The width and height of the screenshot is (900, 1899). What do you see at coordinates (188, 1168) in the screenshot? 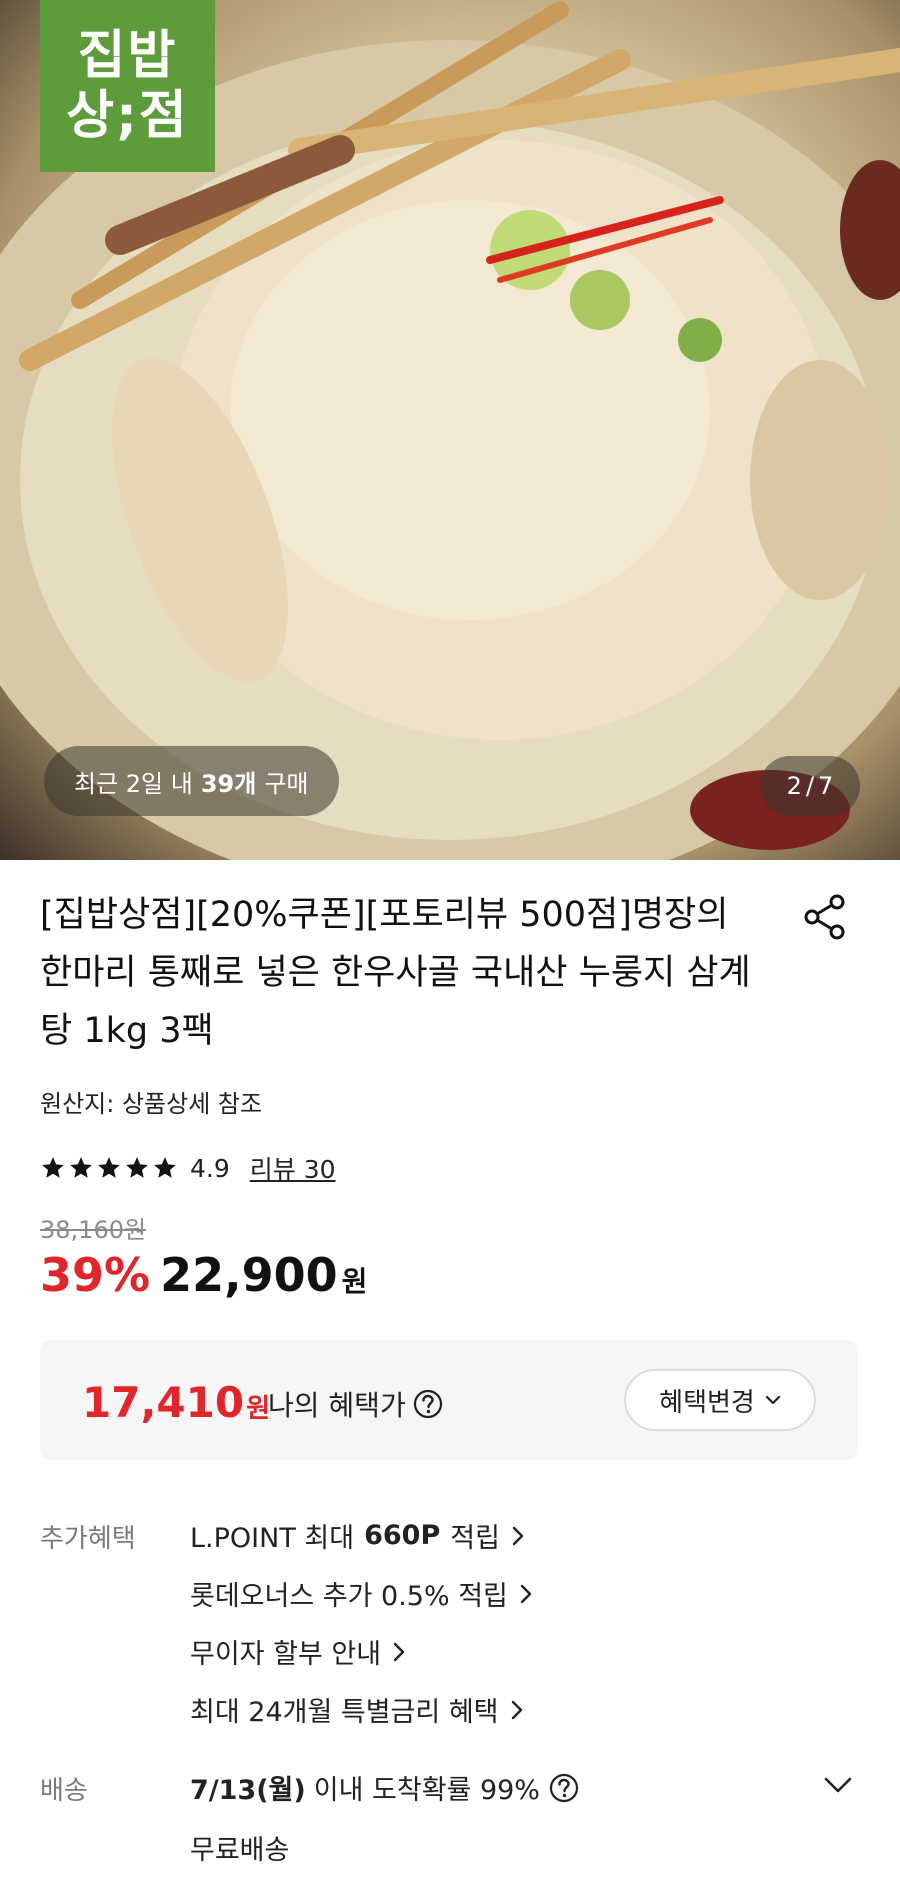
I see `rating-row: 4.9 리뷰 30` at bounding box center [188, 1168].